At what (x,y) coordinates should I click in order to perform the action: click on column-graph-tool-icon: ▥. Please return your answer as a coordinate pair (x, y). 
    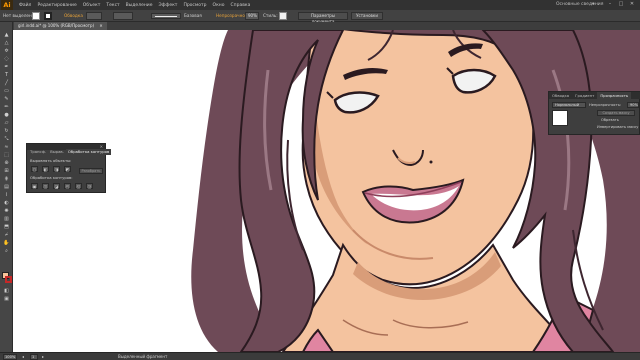
    Looking at the image, I should click on (6, 219).